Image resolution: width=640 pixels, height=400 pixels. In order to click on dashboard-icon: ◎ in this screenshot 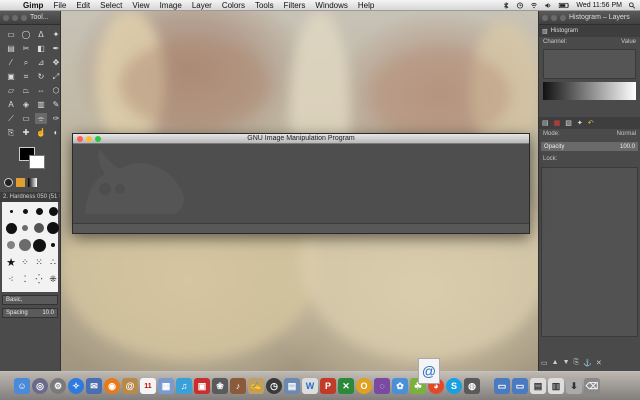, I will do `click(40, 386)`.